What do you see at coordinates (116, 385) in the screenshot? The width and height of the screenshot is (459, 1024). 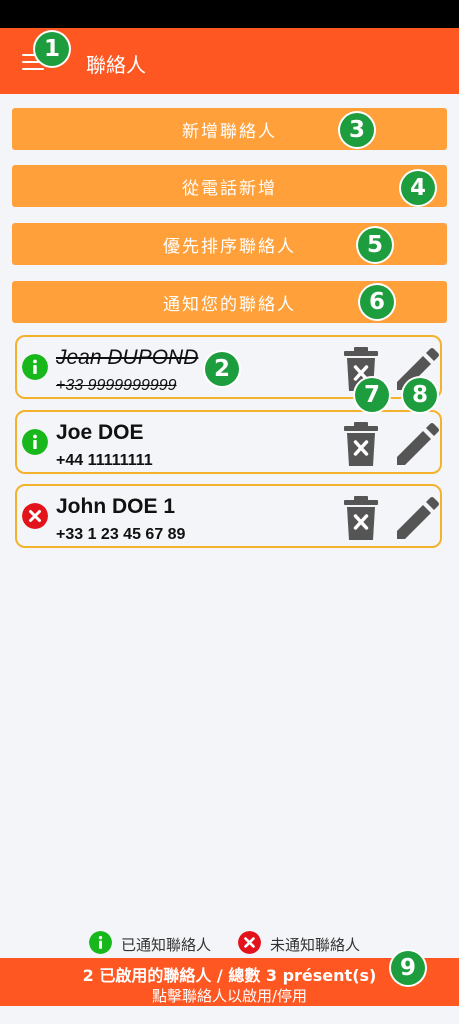 I see `contact-phone: +33 9999999999` at bounding box center [116, 385].